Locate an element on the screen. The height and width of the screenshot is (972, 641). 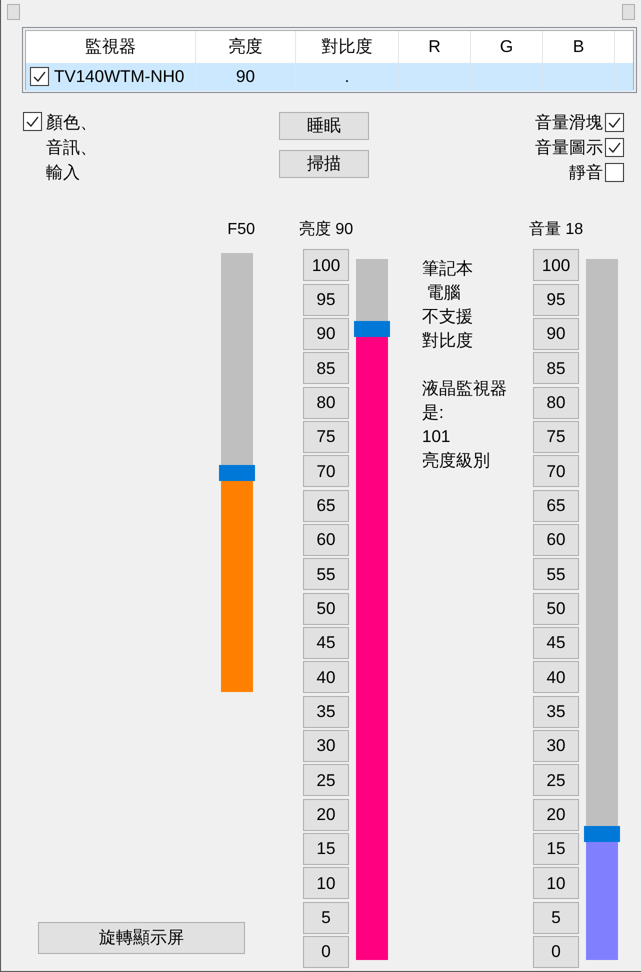
checkbox-label: 音量圖示 is located at coordinates (569, 147).